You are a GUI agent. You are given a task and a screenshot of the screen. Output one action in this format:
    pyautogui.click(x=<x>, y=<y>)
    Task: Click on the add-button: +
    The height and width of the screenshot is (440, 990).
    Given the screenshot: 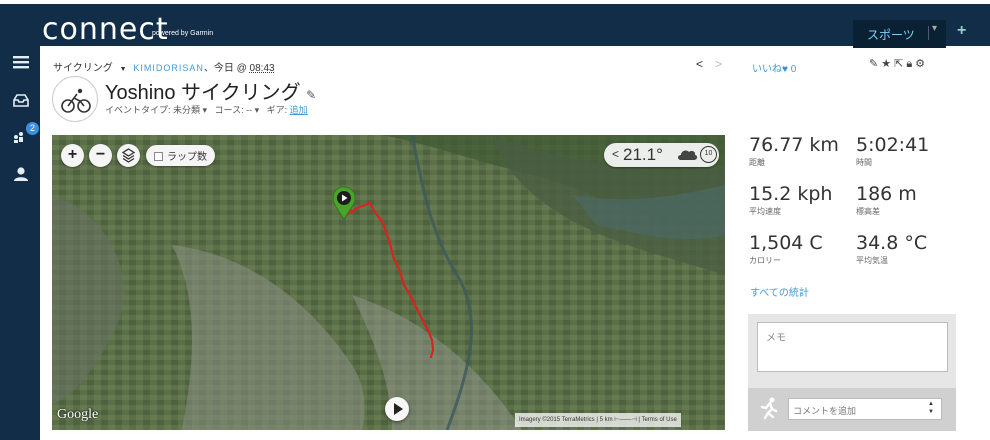 What is the action you would take?
    pyautogui.click(x=961, y=31)
    